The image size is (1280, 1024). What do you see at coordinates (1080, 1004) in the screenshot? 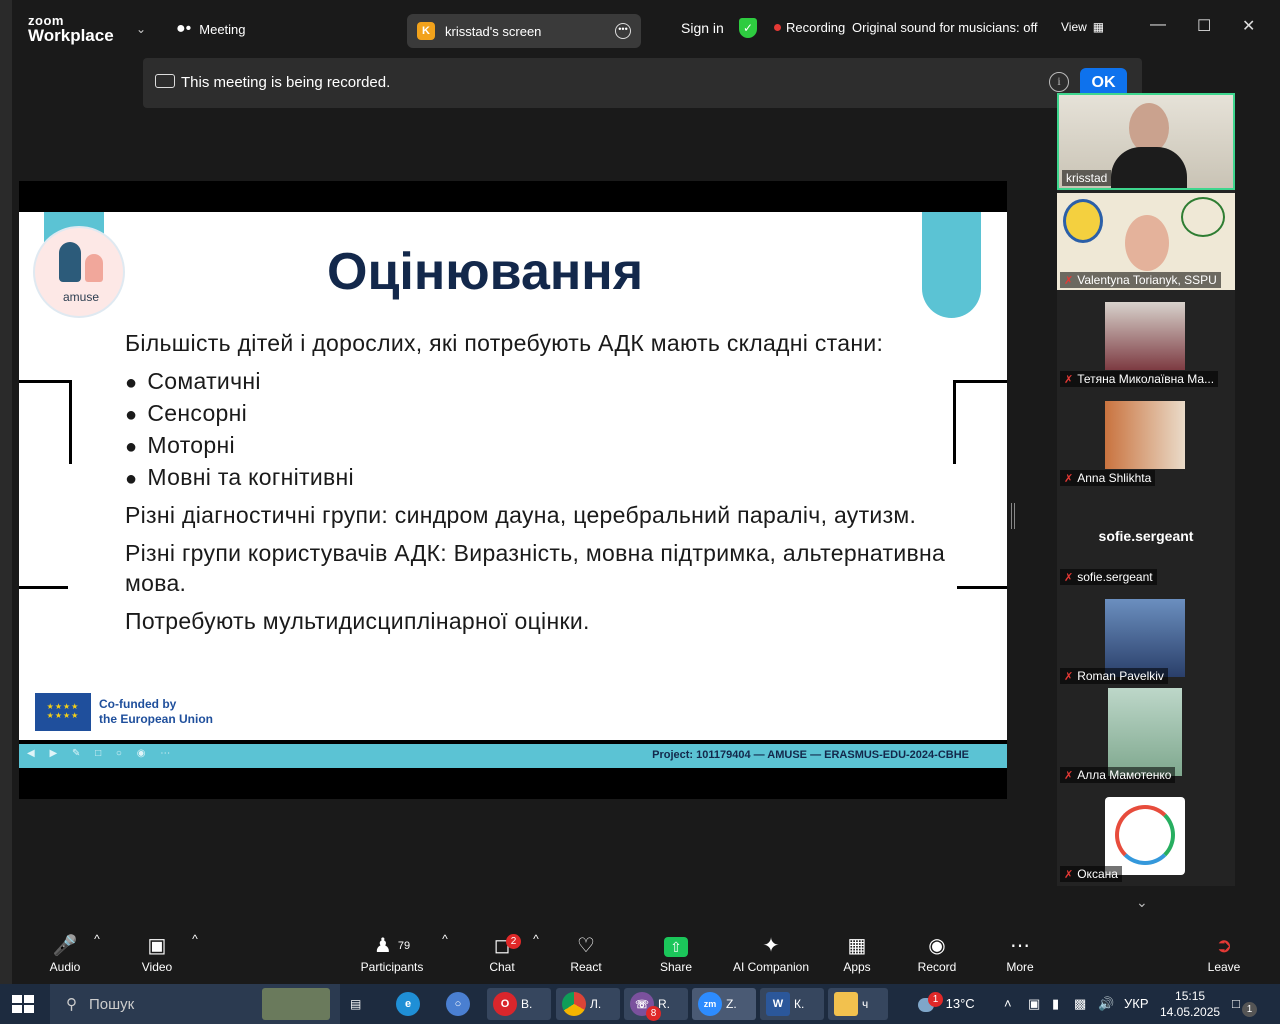
I see `network-icon: ▩` at bounding box center [1080, 1004].